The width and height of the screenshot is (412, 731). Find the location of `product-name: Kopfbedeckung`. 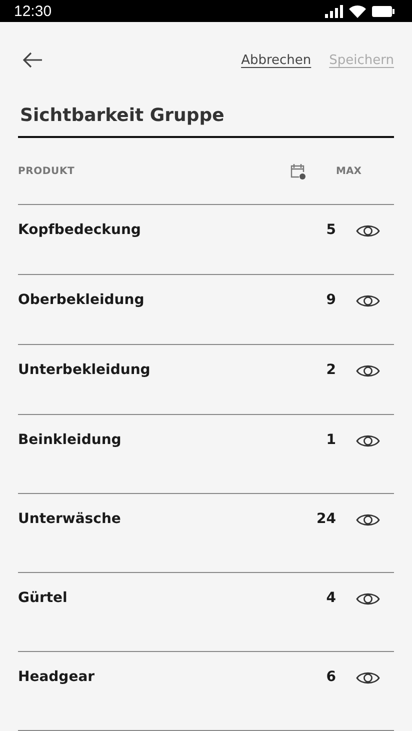

product-name: Kopfbedeckung is located at coordinates (80, 230).